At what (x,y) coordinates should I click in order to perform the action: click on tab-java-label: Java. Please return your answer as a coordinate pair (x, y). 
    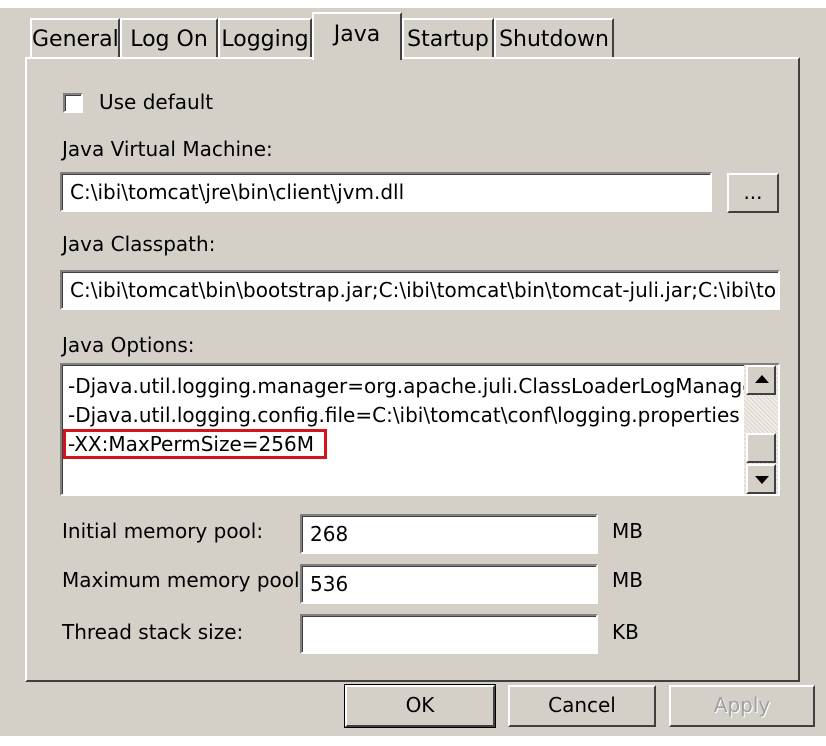
    Looking at the image, I should click on (357, 34).